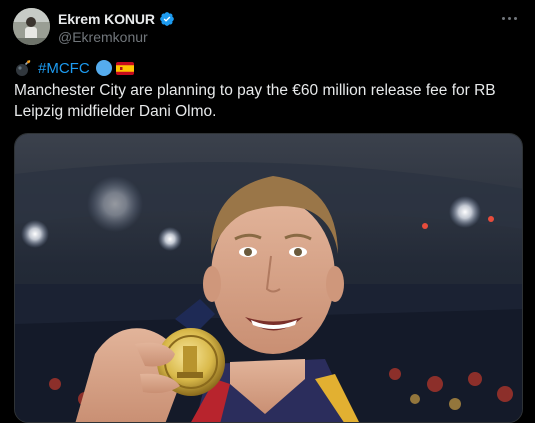  What do you see at coordinates (106, 19) in the screenshot?
I see `display-name: Ekrem KONUR` at bounding box center [106, 19].